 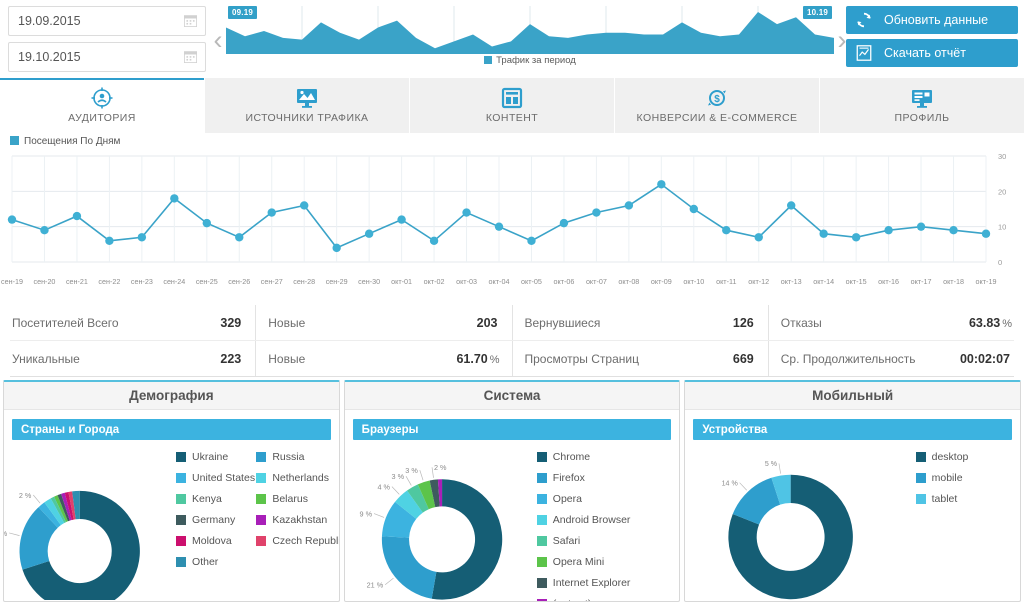 What do you see at coordinates (607, 477) in the screenshot?
I see `legend-item: Firefox` at bounding box center [607, 477].